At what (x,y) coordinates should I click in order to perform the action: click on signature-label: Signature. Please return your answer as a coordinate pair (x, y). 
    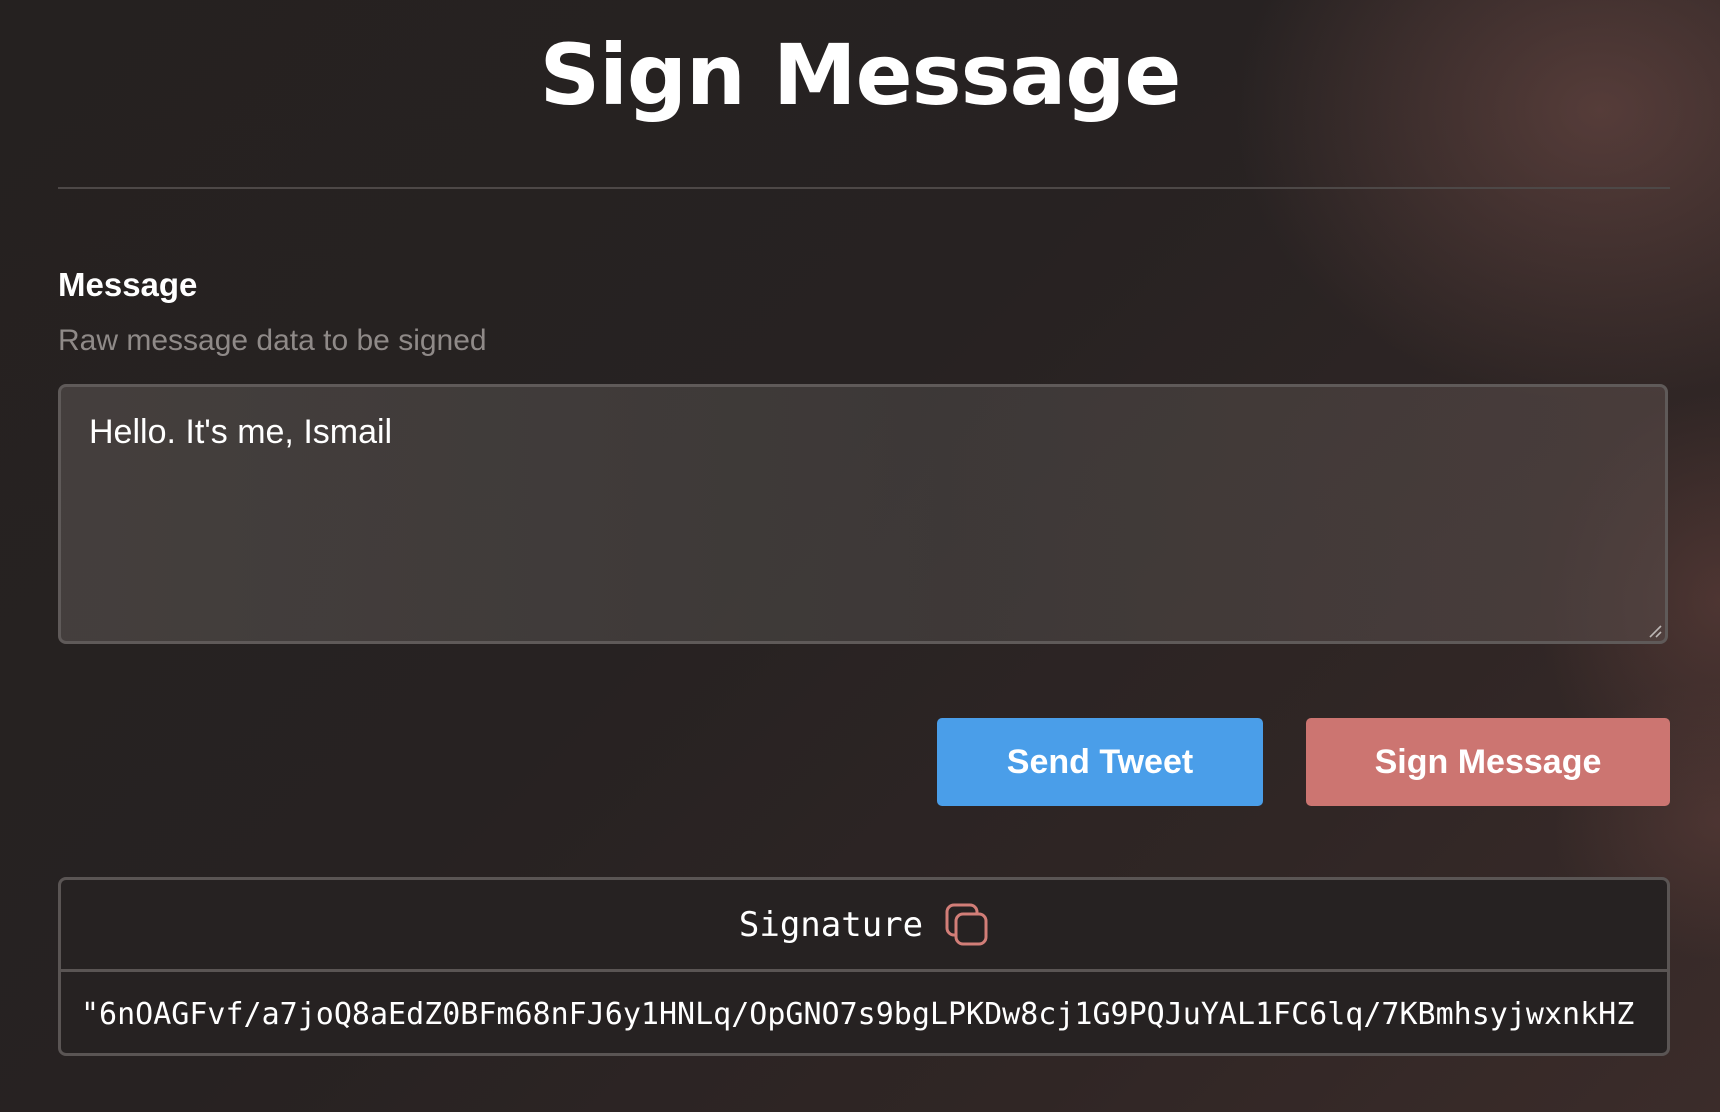
    Looking at the image, I should click on (831, 924).